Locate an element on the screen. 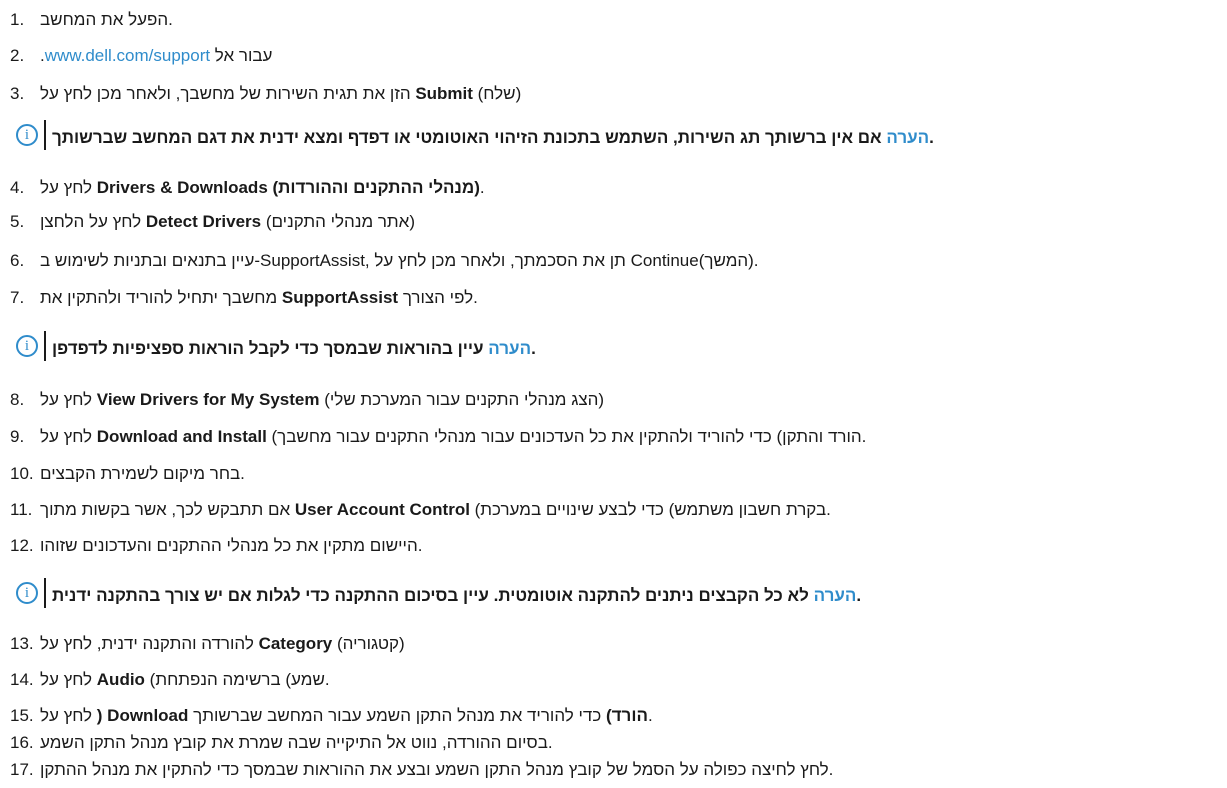  step-number: 9. is located at coordinates (17, 436).